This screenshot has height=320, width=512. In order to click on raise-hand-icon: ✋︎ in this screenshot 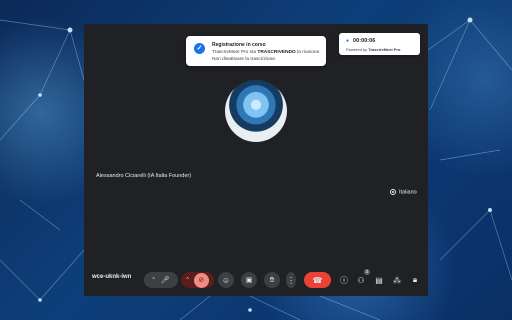, I will do `click(272, 279)`.